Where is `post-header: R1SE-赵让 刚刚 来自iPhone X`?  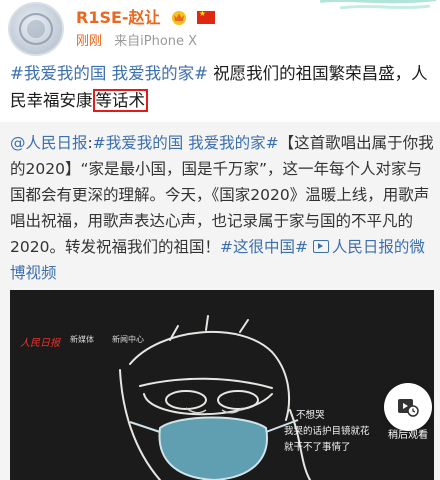
post-header: R1SE-赵让 刚刚 来自iPhone X is located at coordinates (220, 28).